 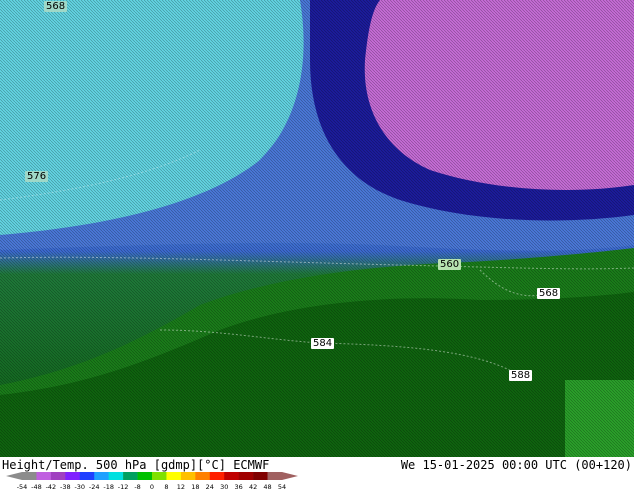 I want to click on scale-tick-label: 30, so click(x=224, y=486).